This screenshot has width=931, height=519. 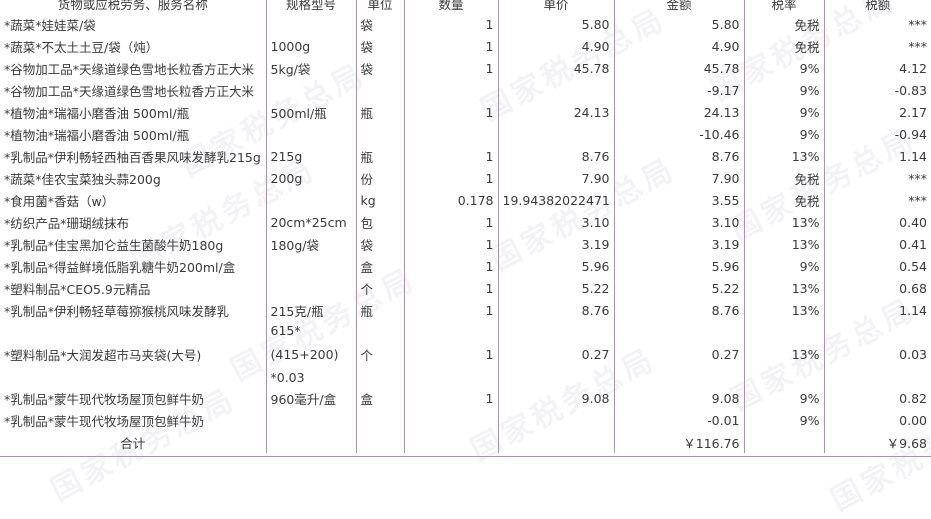 What do you see at coordinates (133, 134) in the screenshot?
I see `item-name: *植物油*瑞福小磨香油 500ml/瓶` at bounding box center [133, 134].